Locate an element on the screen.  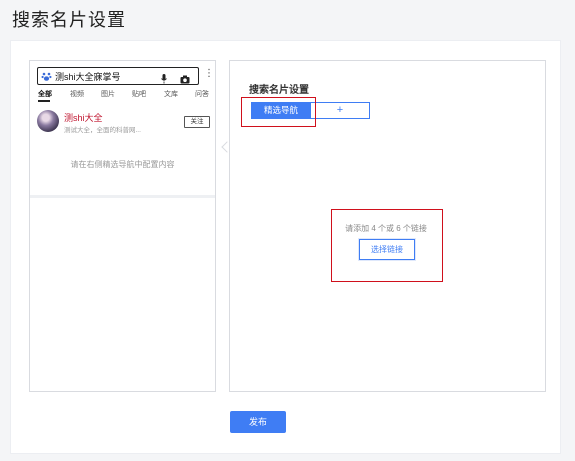
paw-logo-icon is located at coordinates (46, 76).